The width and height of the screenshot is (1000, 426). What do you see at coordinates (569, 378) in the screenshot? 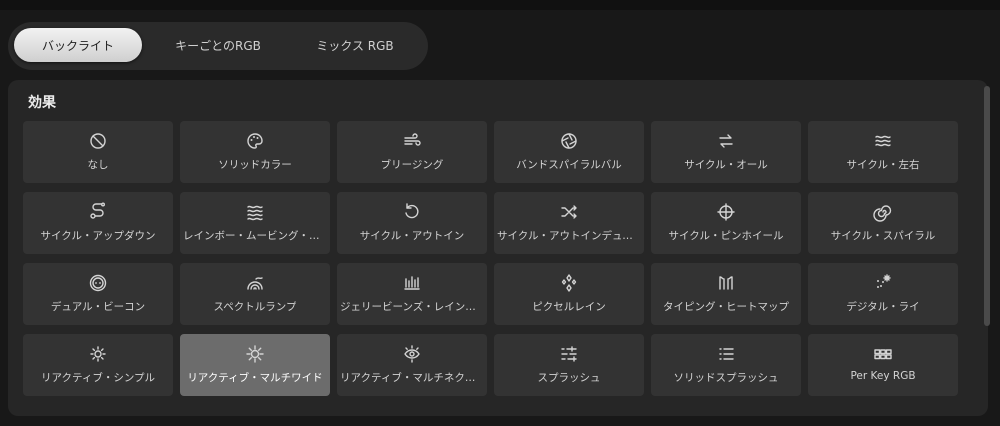
I see `effect-label: スプラッシュ` at bounding box center [569, 378].